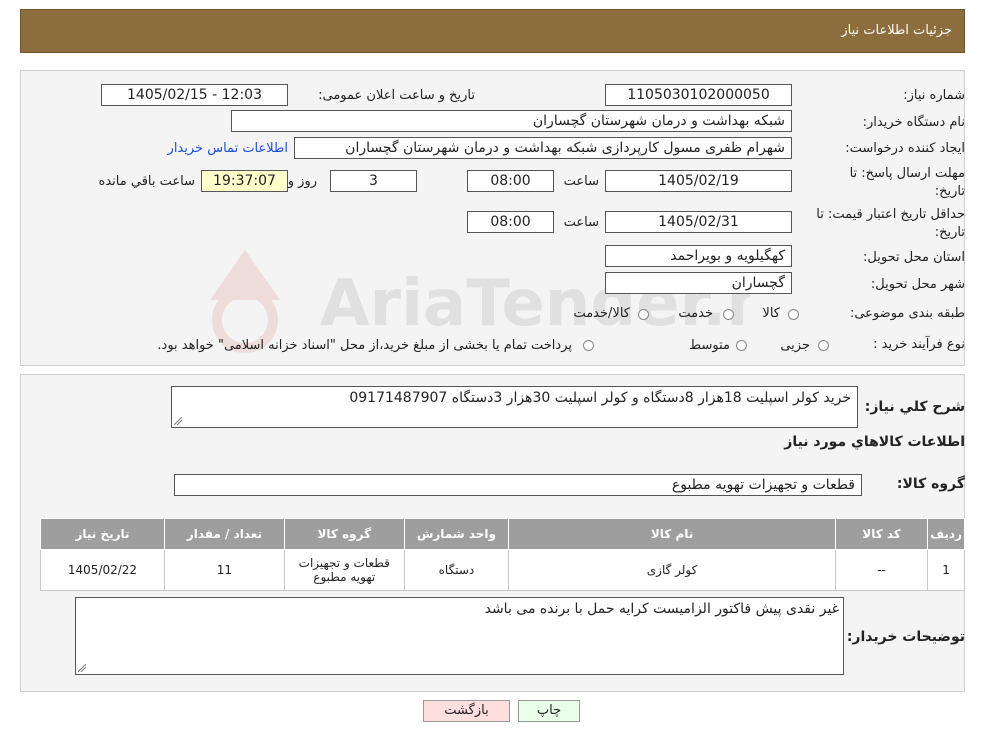 This screenshot has height=744, width=985. I want to click on category-option-service: خدمت, so click(695, 313).